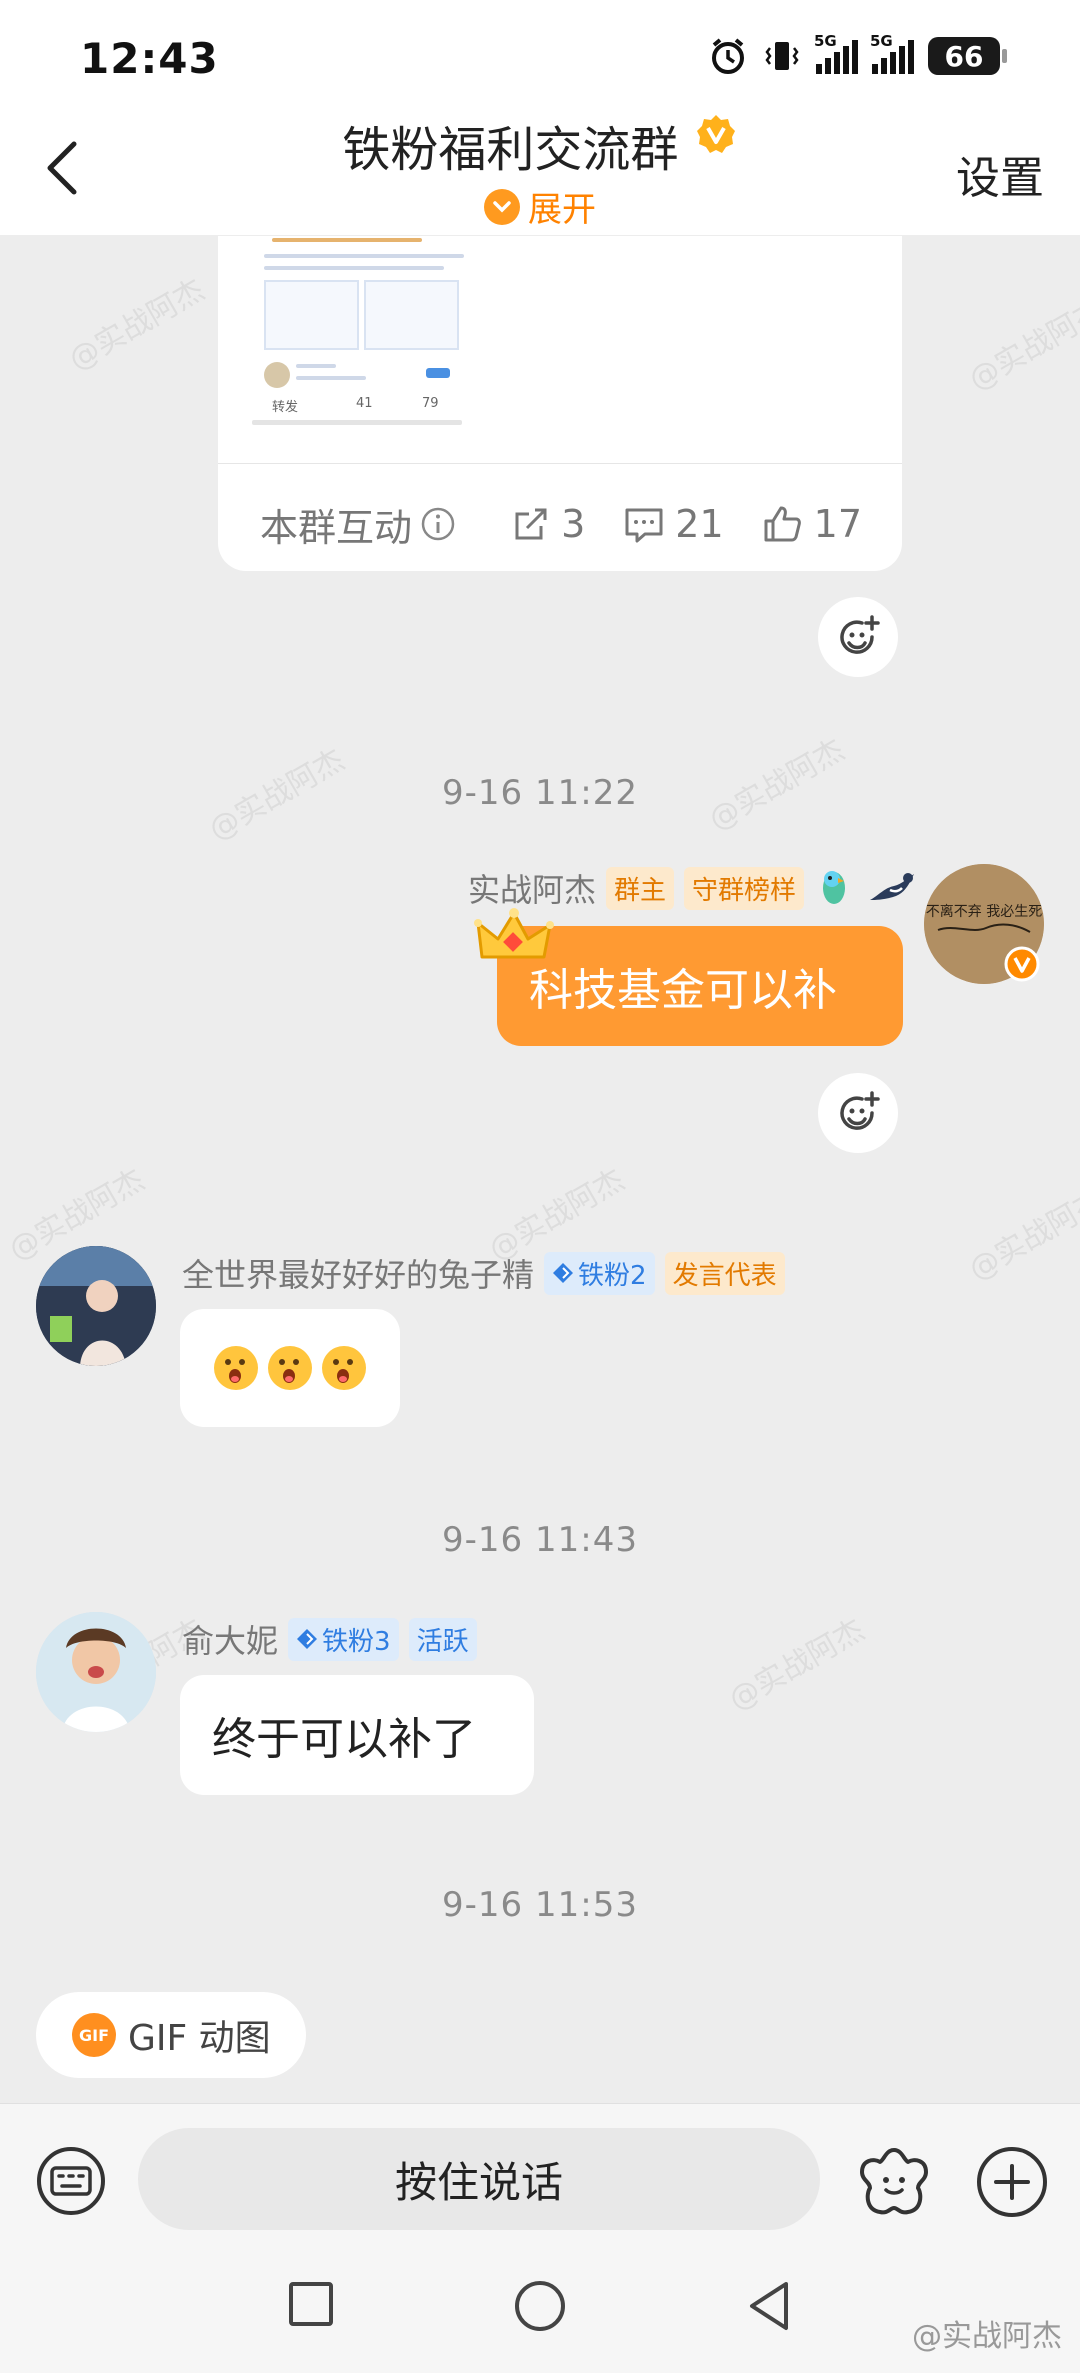 The image size is (1080, 2373). I want to click on role-tag: 活跃, so click(442, 1639).